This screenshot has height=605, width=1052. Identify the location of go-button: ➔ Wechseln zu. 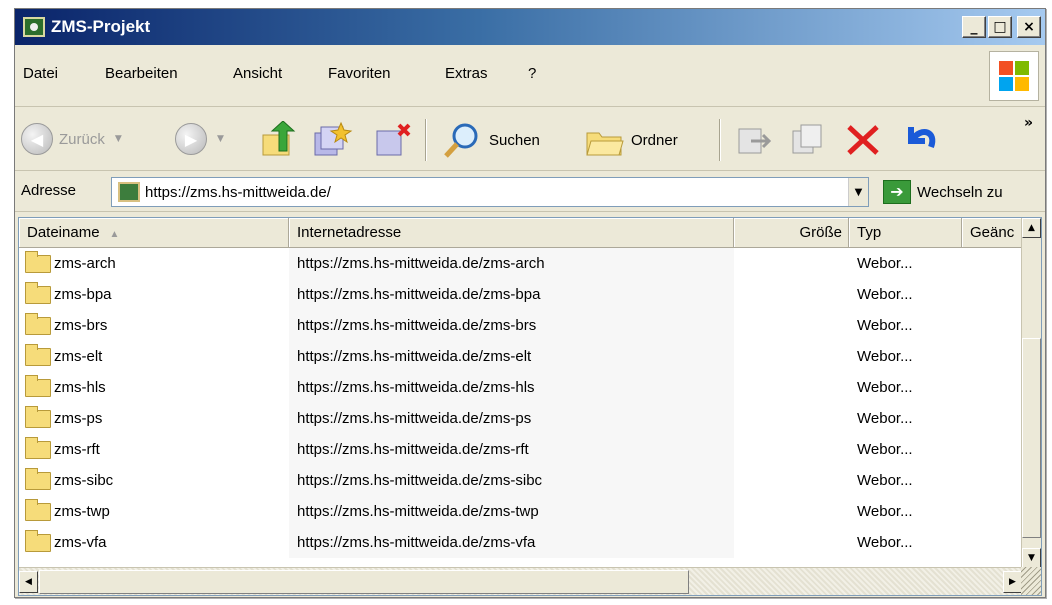
(943, 192).